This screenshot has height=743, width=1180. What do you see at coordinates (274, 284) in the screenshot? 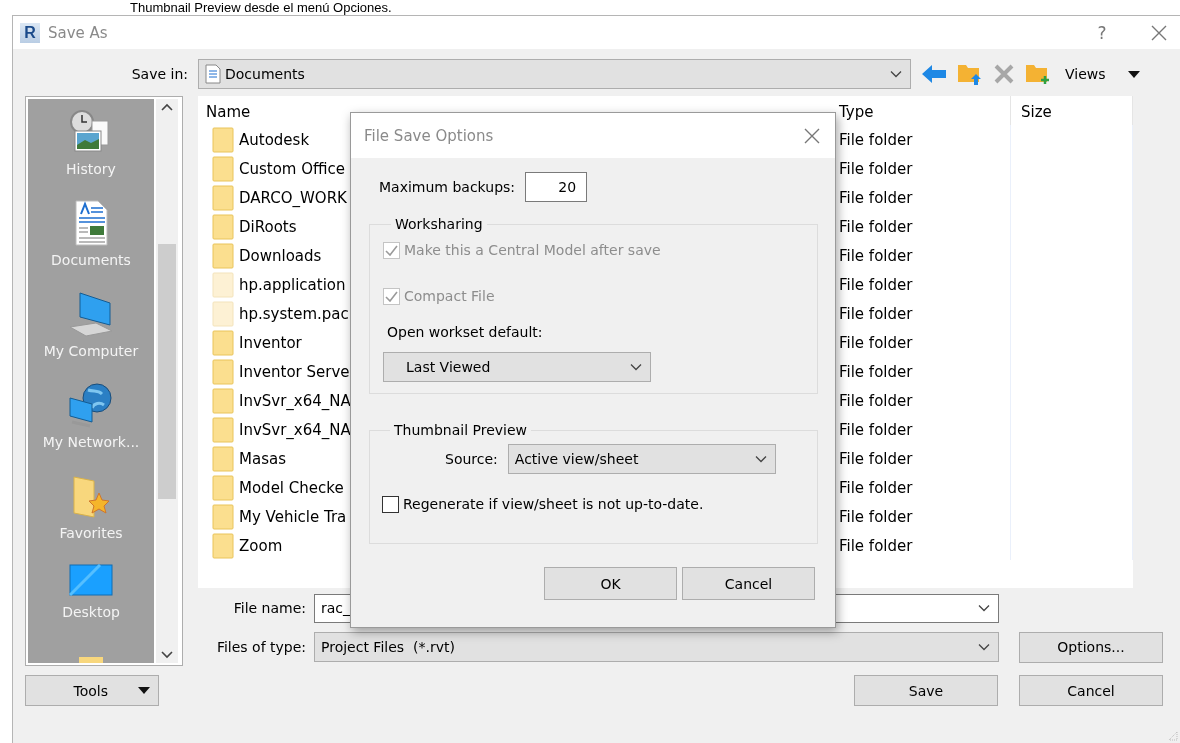
I see `file-name-cell: hp.application` at bounding box center [274, 284].